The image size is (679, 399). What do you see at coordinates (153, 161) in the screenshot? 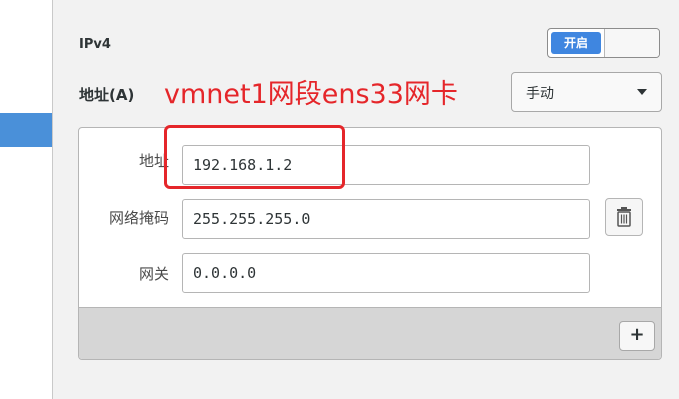
I see `address-label: 地址` at bounding box center [153, 161].